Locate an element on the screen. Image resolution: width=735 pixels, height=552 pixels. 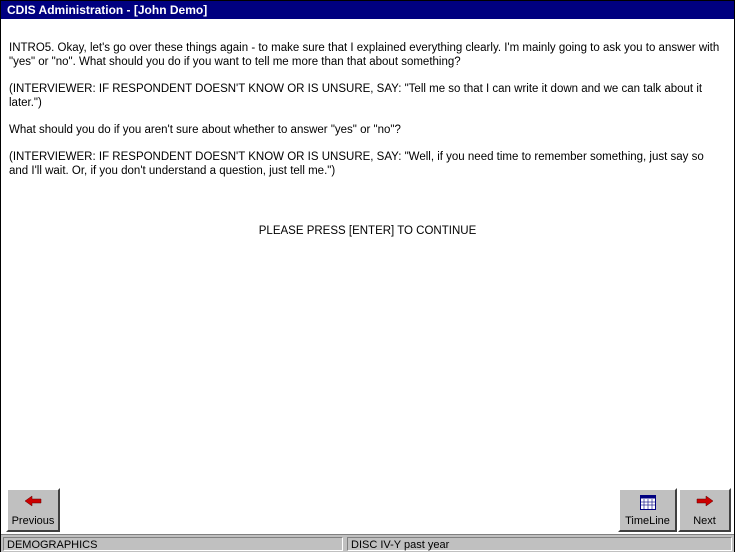
calendar-icon is located at coordinates (647, 504).